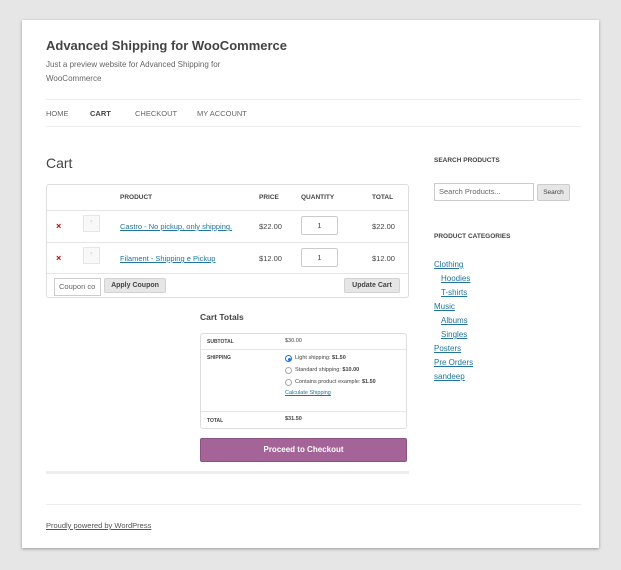 Image resolution: width=621 pixels, height=570 pixels. Describe the element at coordinates (444, 306) in the screenshot. I see `category-music: Music` at that location.